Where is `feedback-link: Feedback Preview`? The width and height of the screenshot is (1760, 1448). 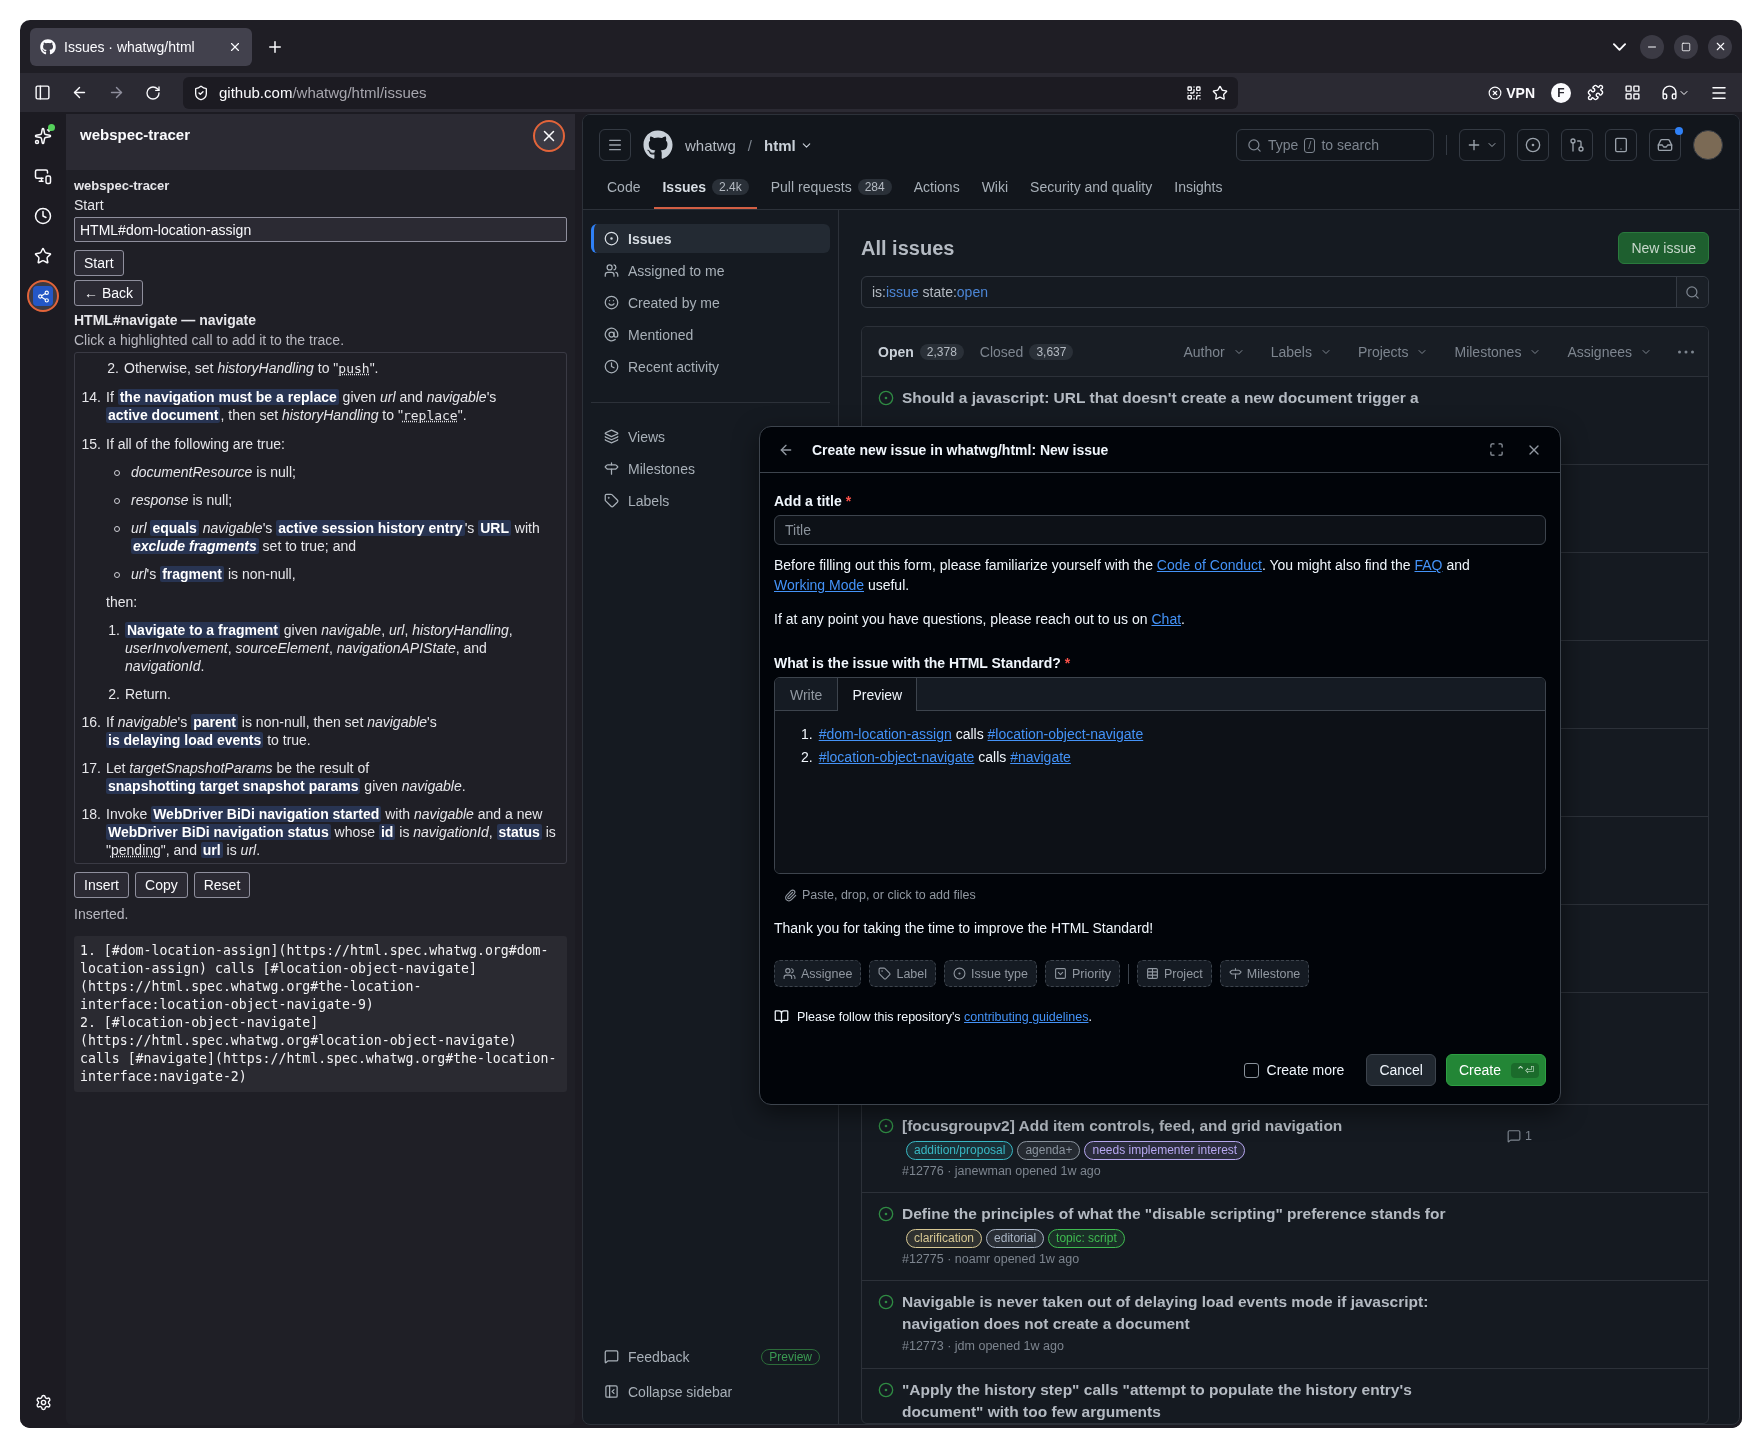 feedback-link: Feedback Preview is located at coordinates (710, 1356).